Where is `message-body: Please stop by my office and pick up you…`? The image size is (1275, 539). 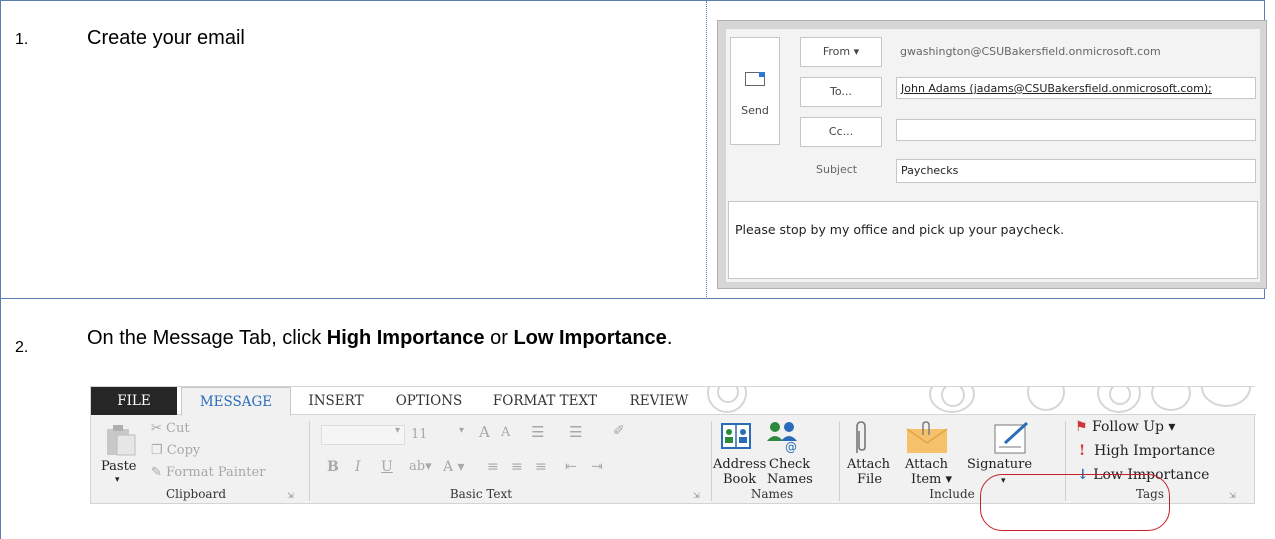
message-body: Please stop by my office and pick up you… is located at coordinates (993, 240).